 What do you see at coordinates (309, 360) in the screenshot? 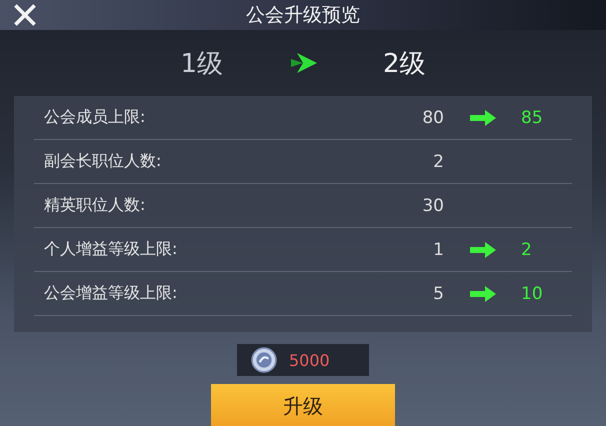
I see `cost-amount: 5000` at bounding box center [309, 360].